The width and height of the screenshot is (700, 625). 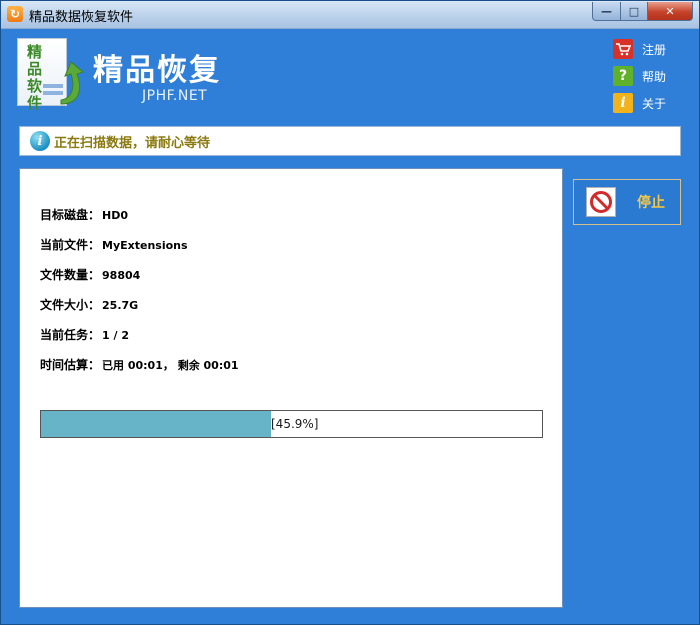 What do you see at coordinates (634, 11) in the screenshot?
I see `maximize-button: □` at bounding box center [634, 11].